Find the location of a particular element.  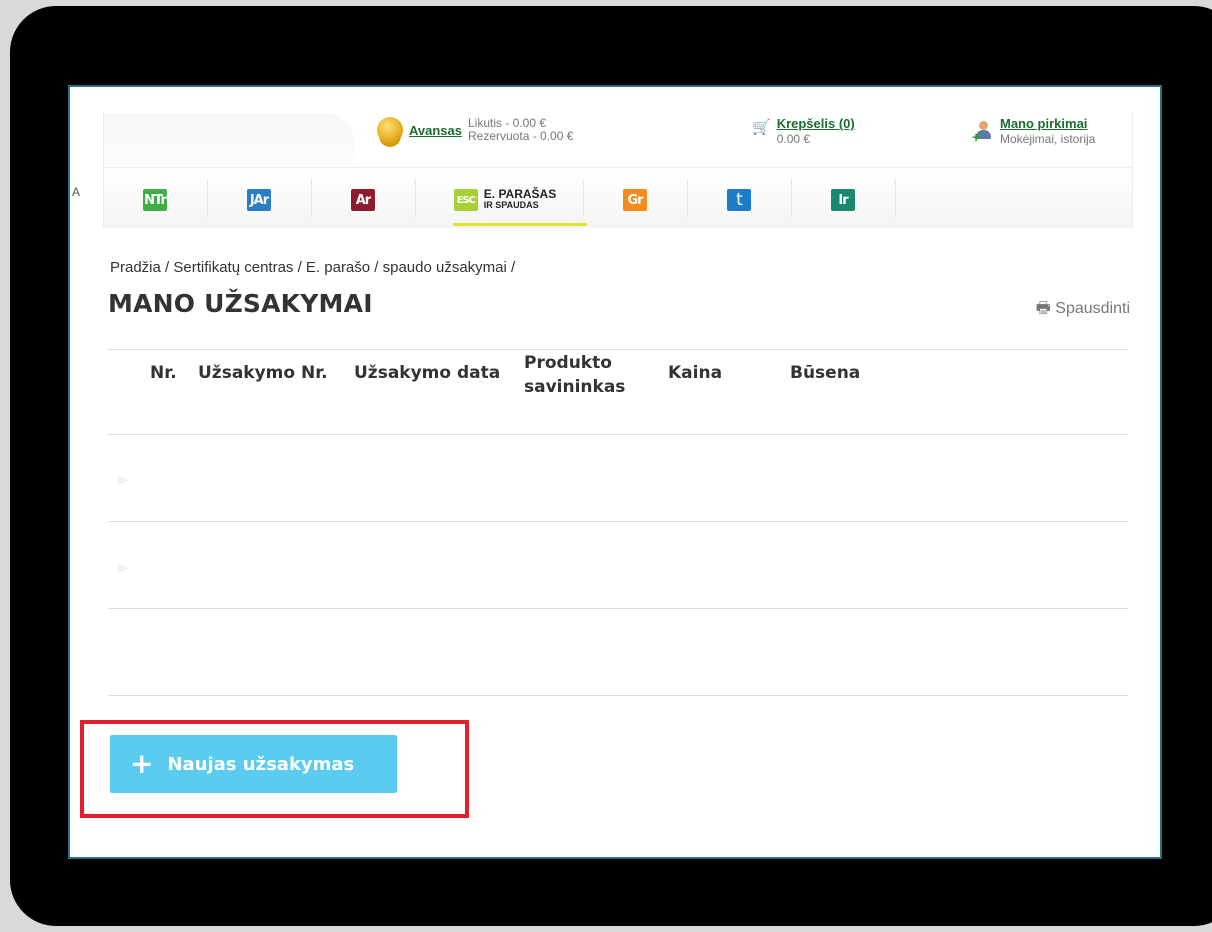

cart-block: 🛒 Krepšelis (0) 0.00 € is located at coordinates (803, 130).